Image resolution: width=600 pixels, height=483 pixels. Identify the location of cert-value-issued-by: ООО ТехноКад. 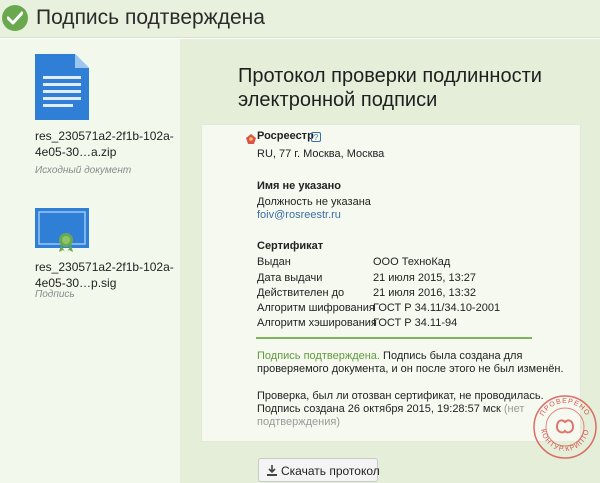
(412, 262).